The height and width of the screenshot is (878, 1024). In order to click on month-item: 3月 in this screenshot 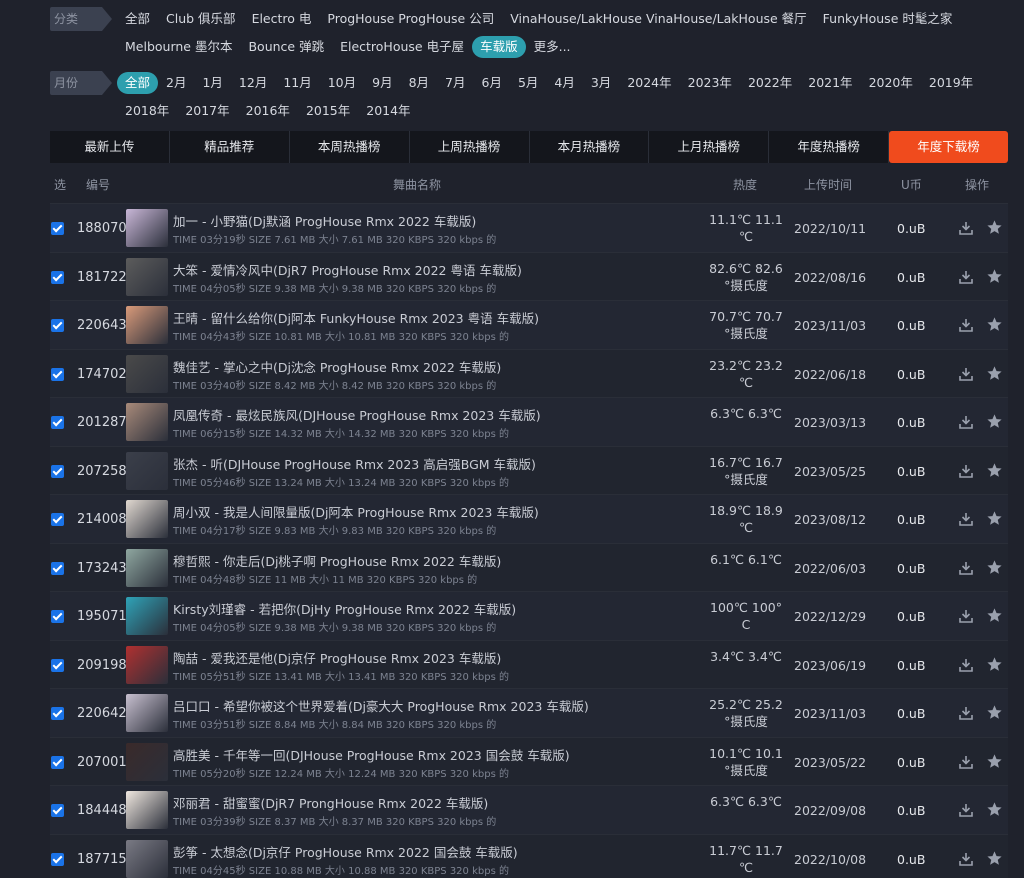, I will do `click(601, 83)`.